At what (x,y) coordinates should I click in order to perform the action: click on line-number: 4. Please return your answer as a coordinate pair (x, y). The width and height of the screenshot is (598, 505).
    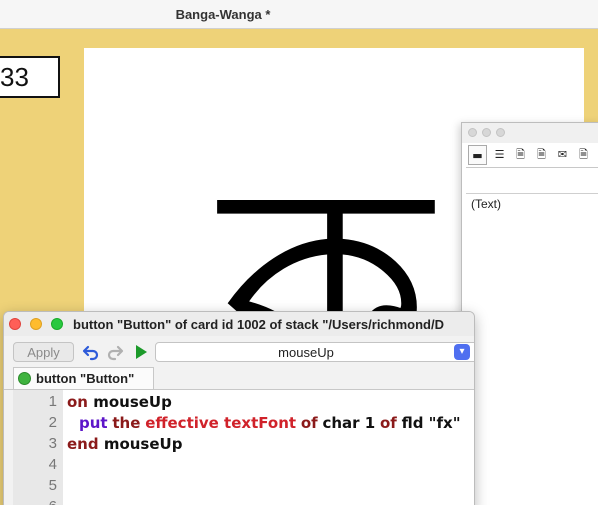
    Looking at the image, I should click on (52, 464).